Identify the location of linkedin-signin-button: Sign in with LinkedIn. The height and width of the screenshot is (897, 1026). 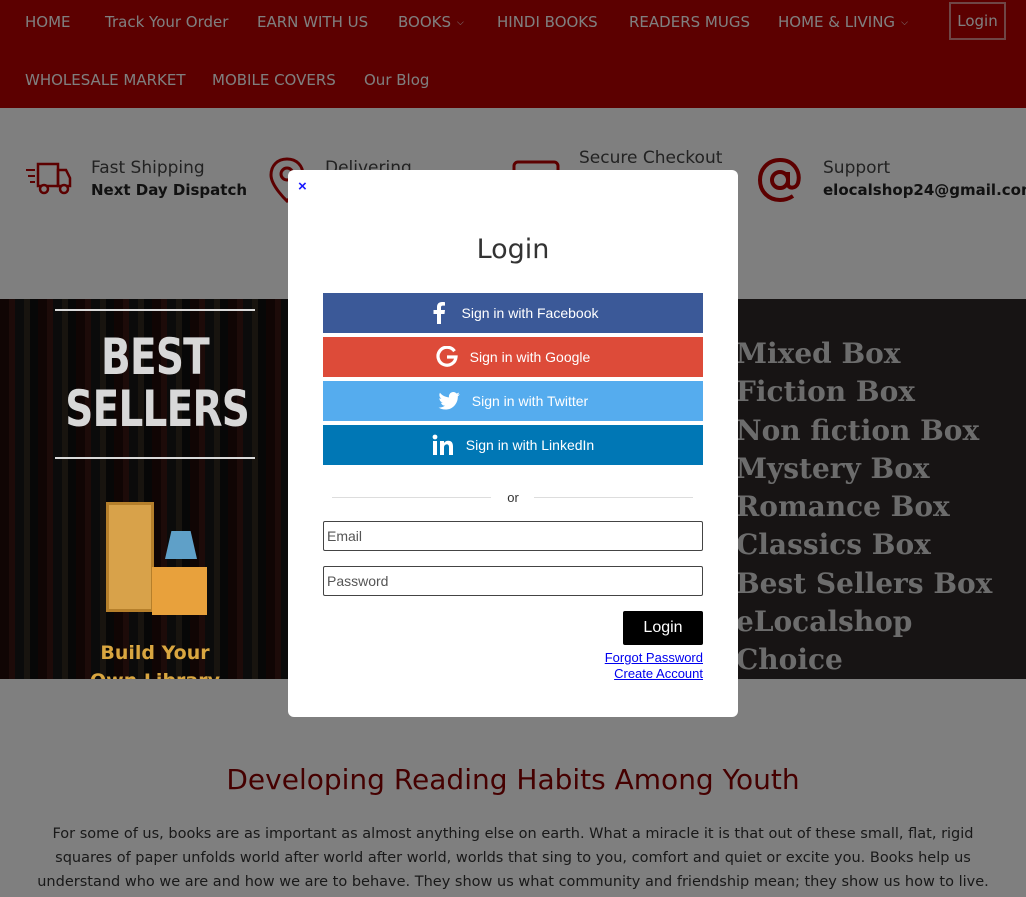
(513, 445).